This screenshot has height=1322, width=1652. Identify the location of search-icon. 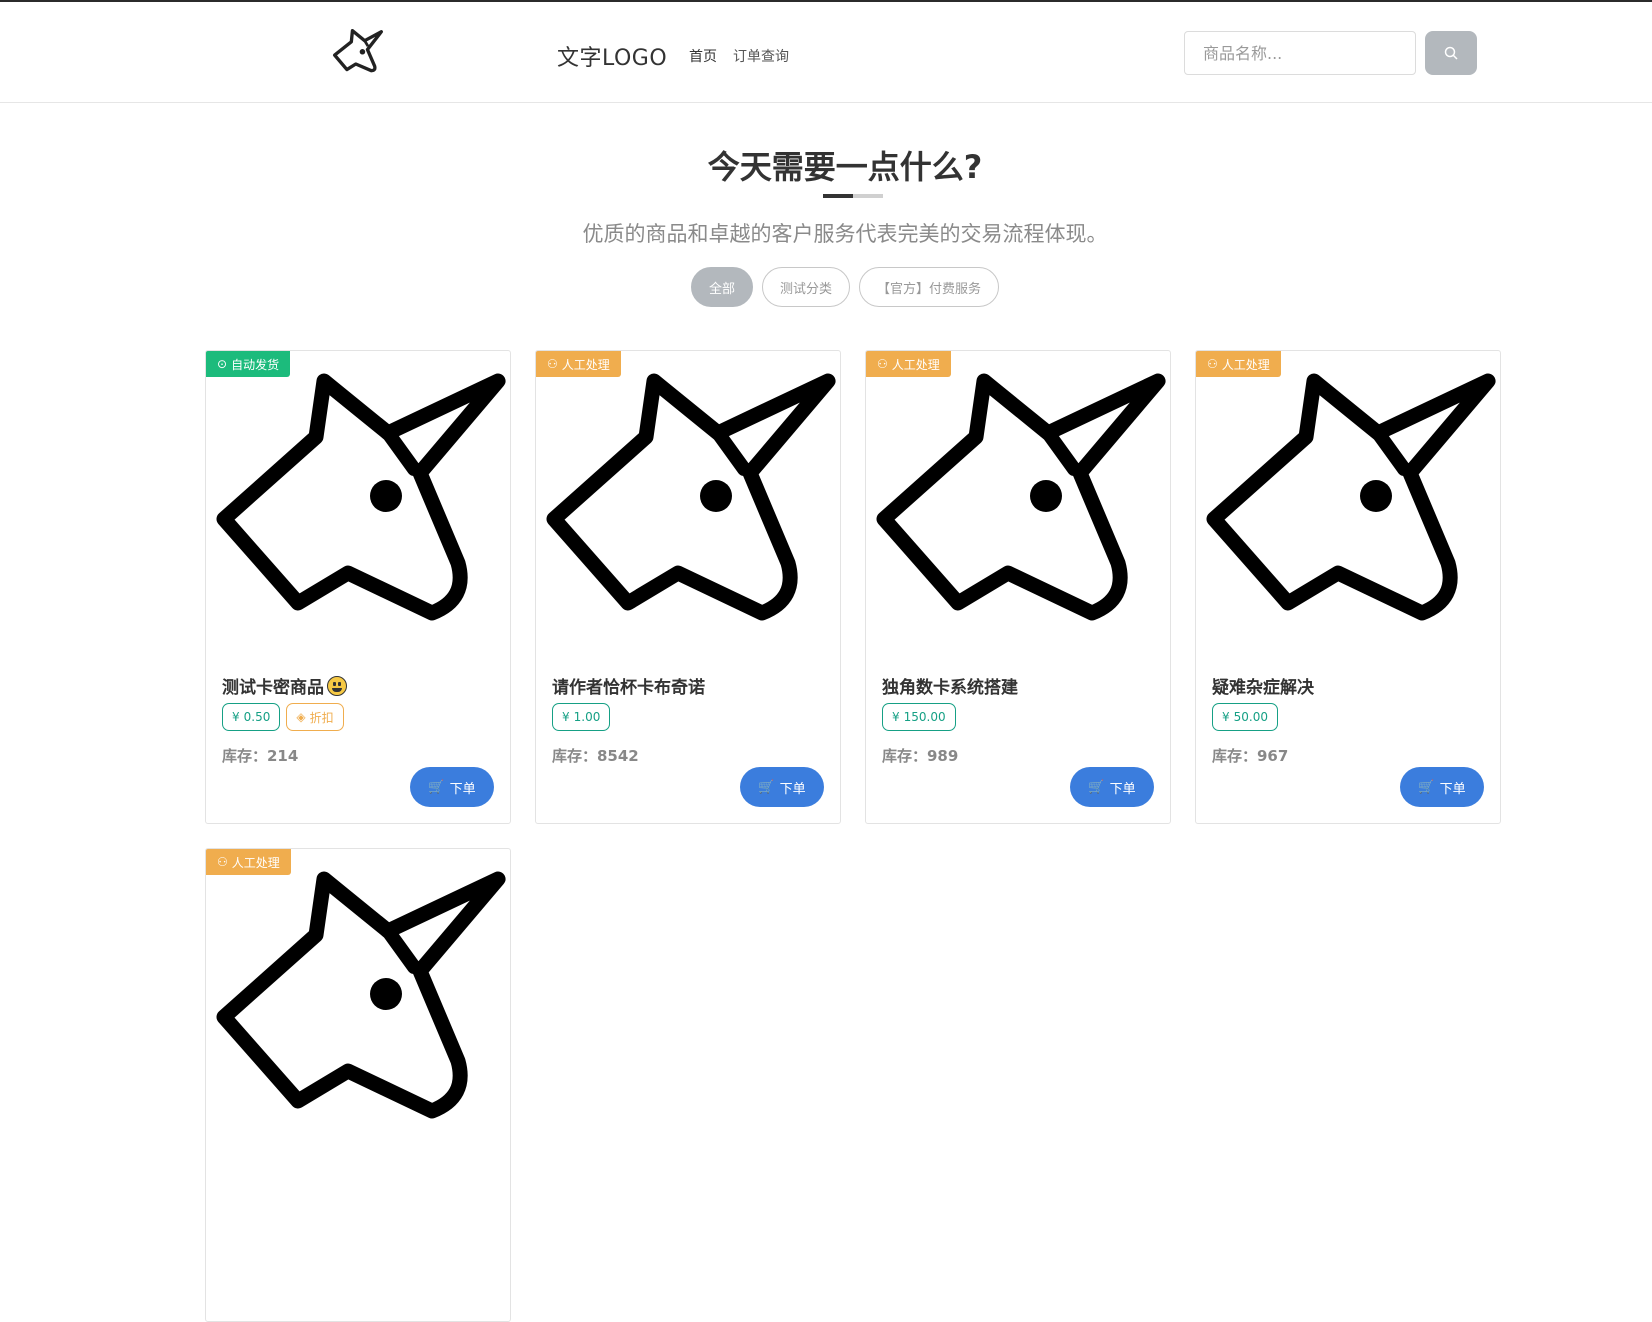
(1451, 53).